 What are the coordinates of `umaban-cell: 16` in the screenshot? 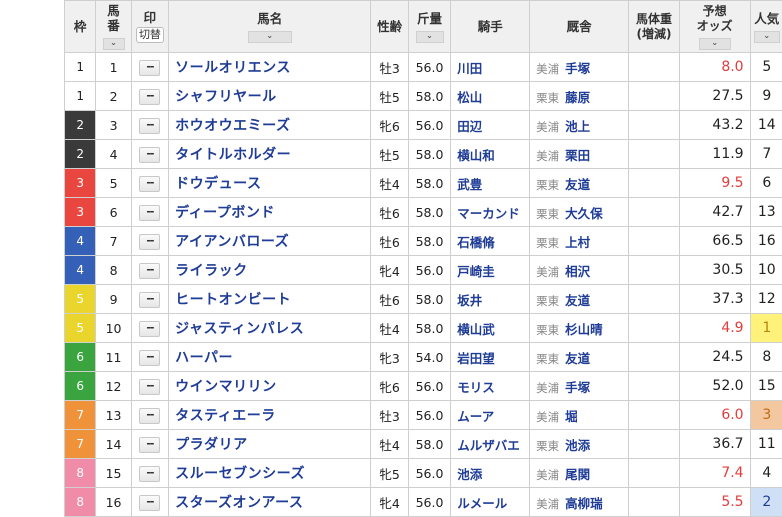 It's located at (113, 502).